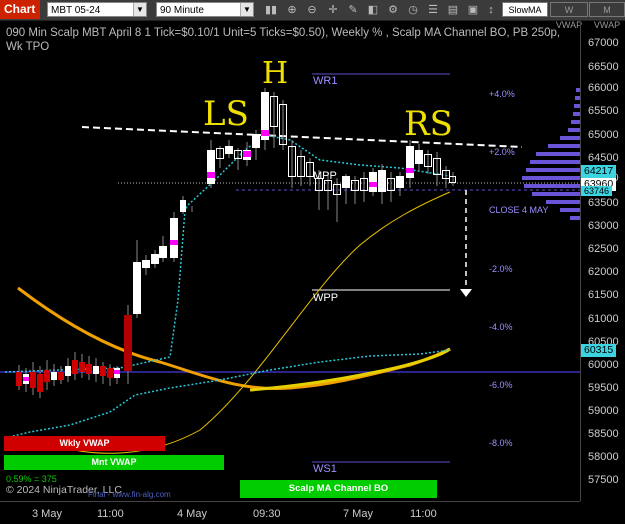  I want to click on close-label: CLOSE 4 MAY, so click(519, 210).